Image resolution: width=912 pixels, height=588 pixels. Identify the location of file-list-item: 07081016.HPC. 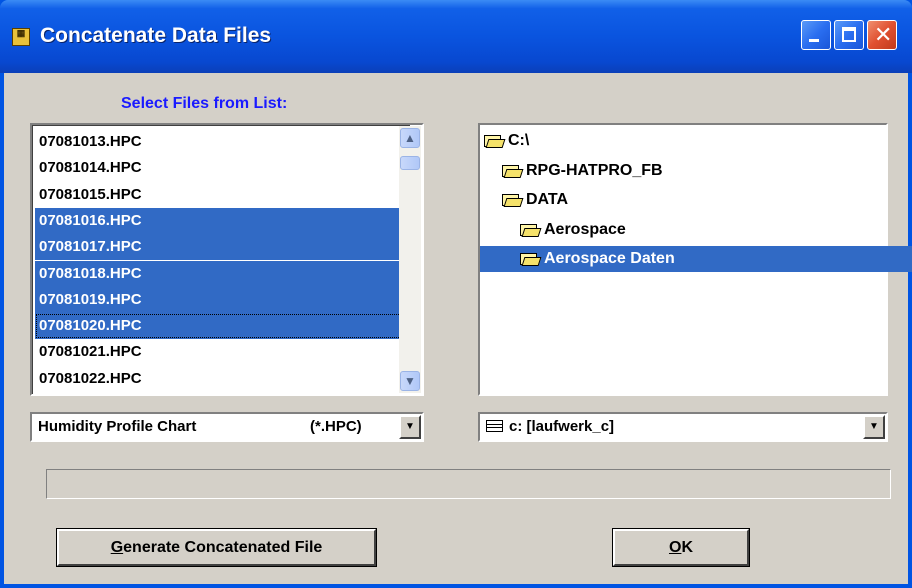
(222, 220).